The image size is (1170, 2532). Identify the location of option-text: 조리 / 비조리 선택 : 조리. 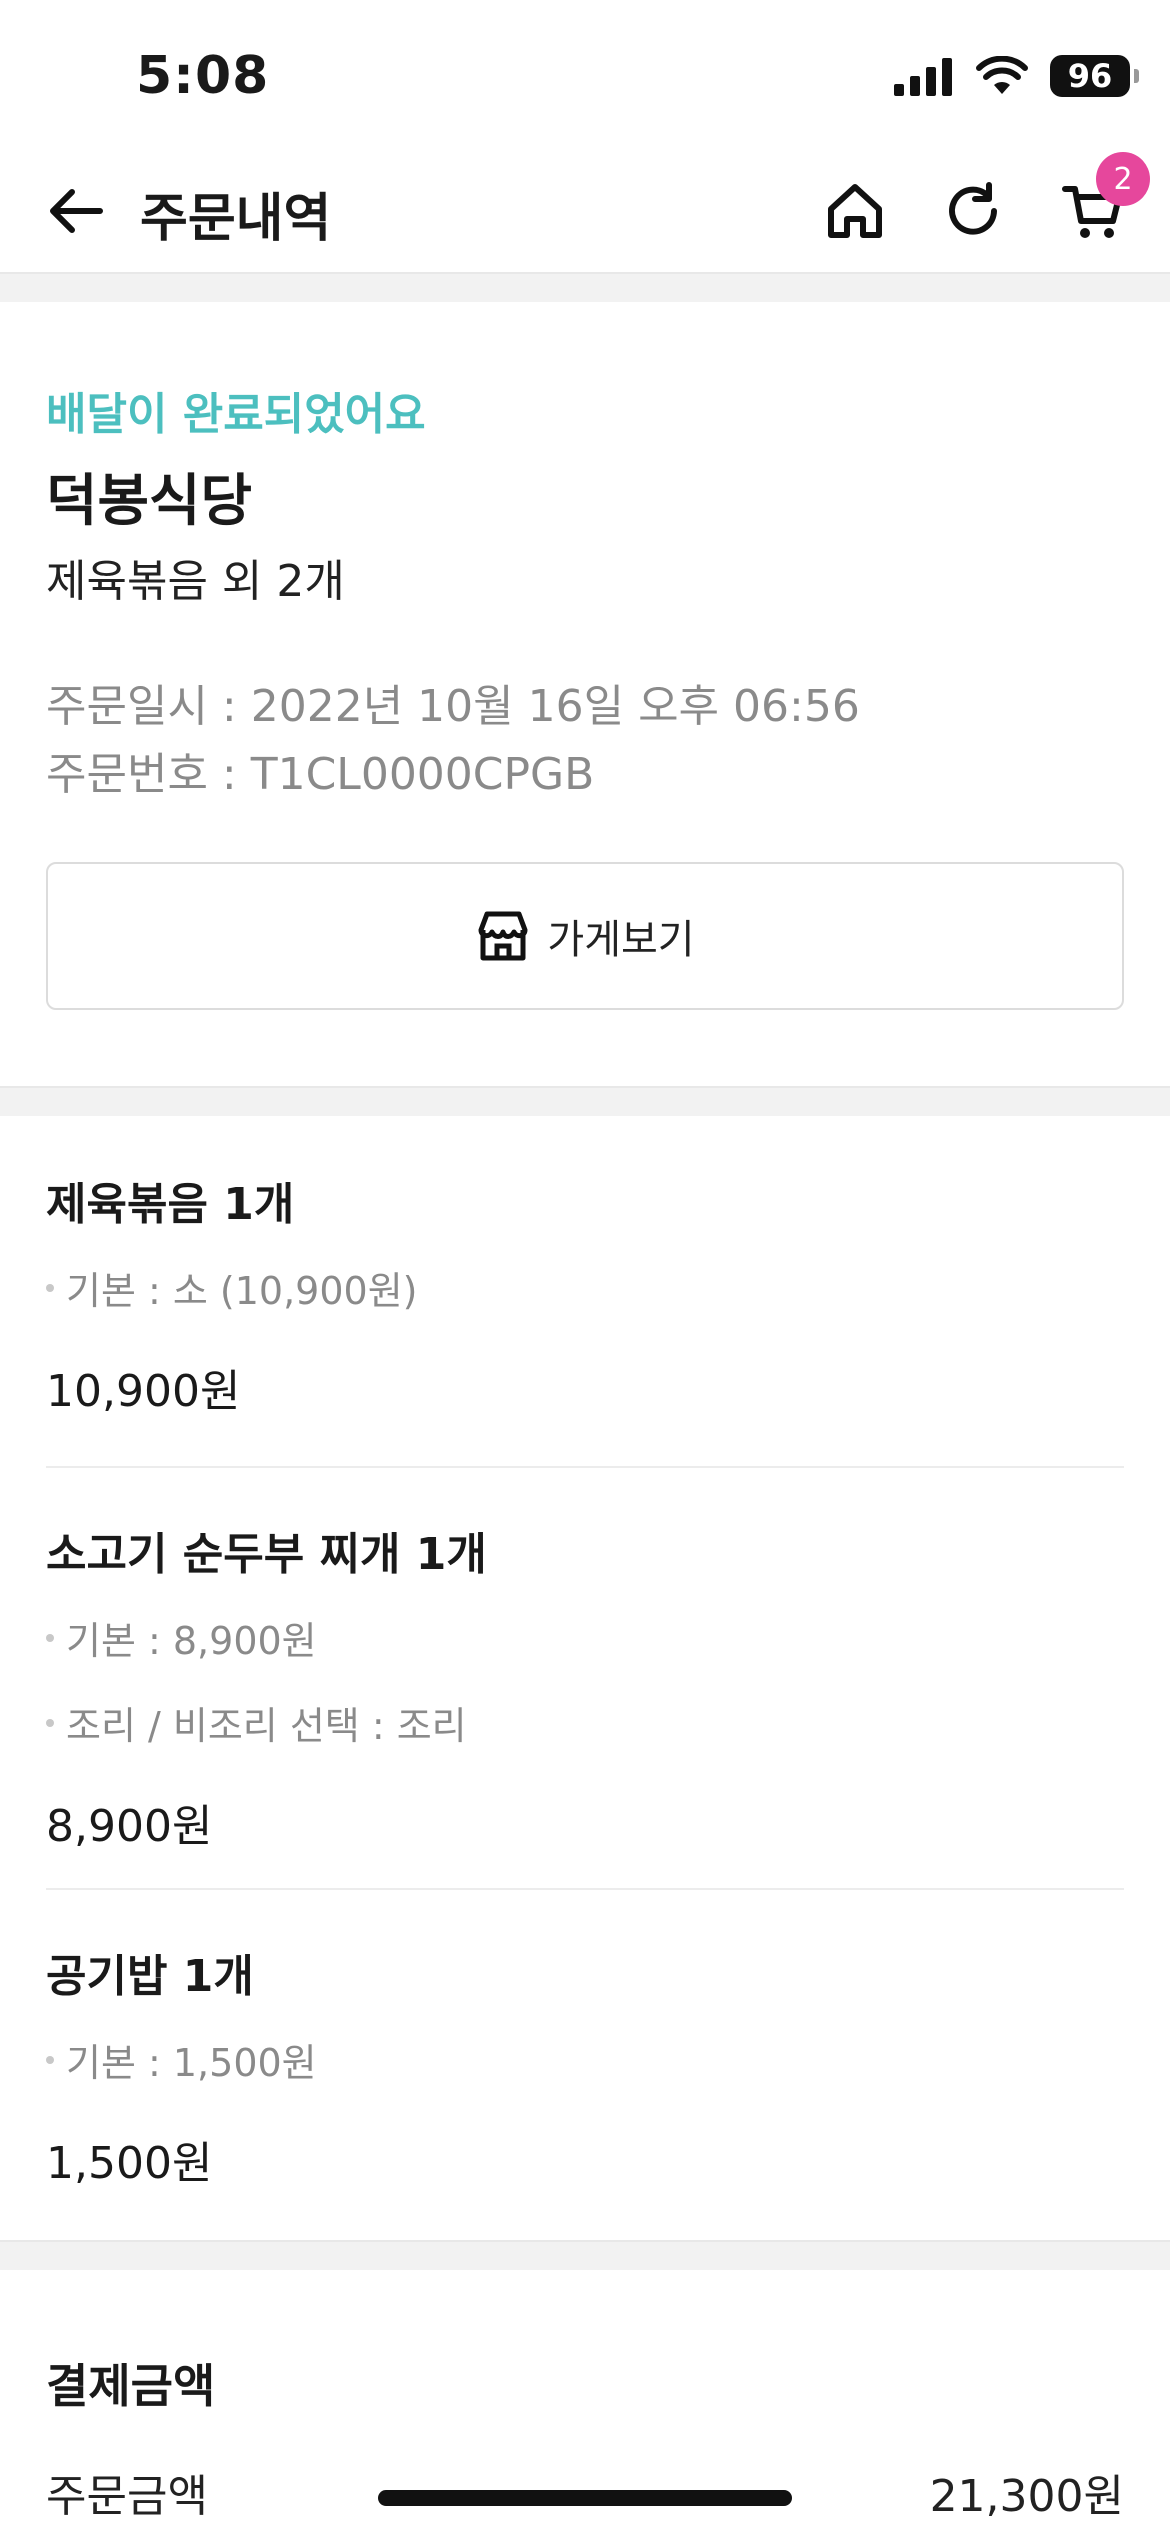
(266, 1726).